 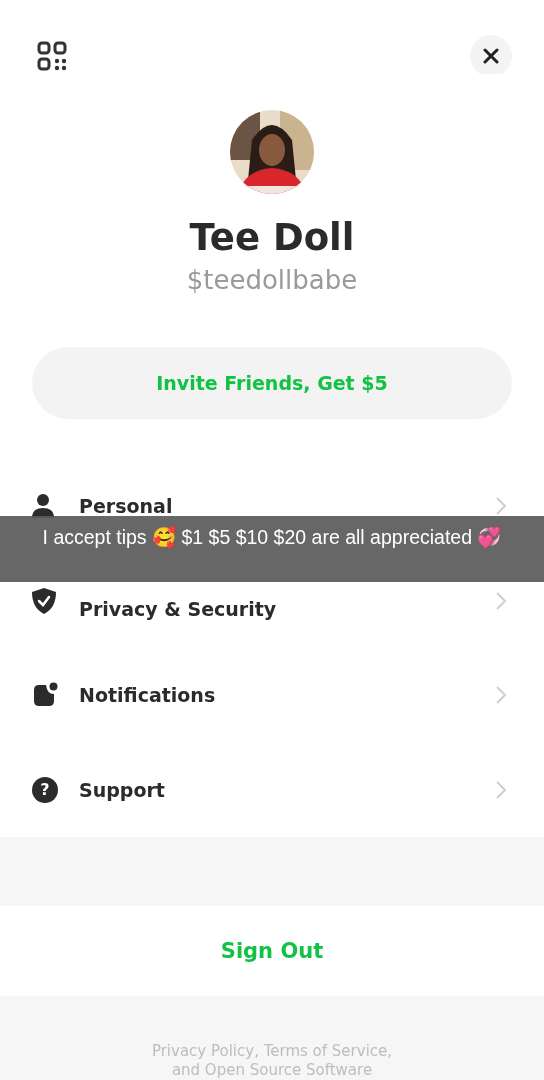 What do you see at coordinates (45, 695) in the screenshot?
I see `notification-icon` at bounding box center [45, 695].